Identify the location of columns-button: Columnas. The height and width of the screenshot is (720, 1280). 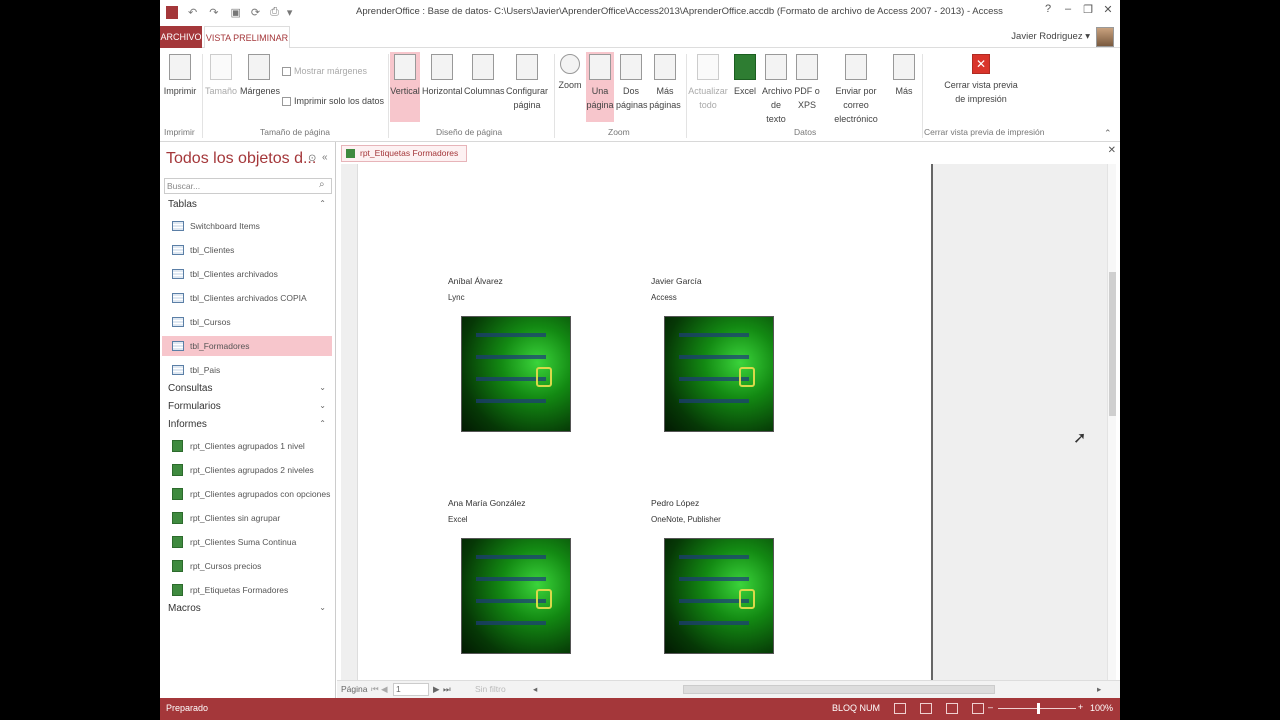
(484, 87).